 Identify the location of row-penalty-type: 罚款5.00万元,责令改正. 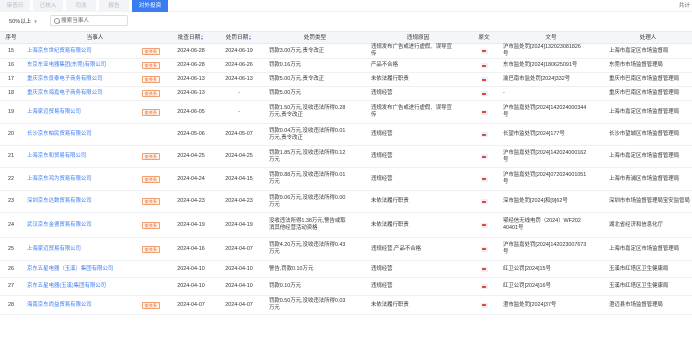
(317, 79).